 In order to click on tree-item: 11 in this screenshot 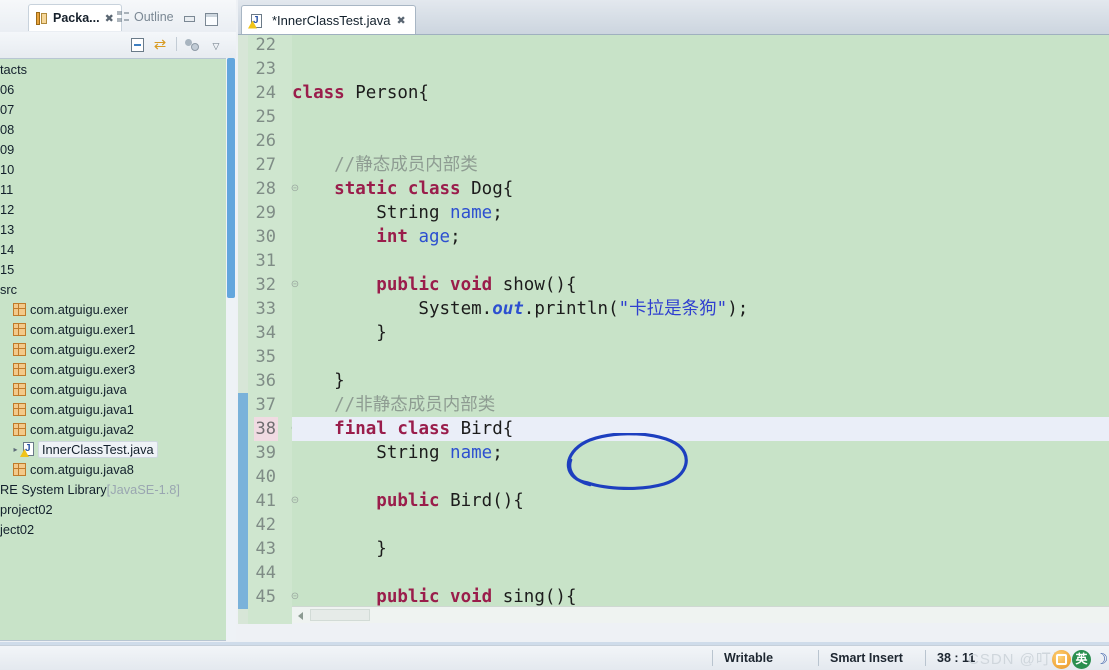, I will do `click(115, 189)`.